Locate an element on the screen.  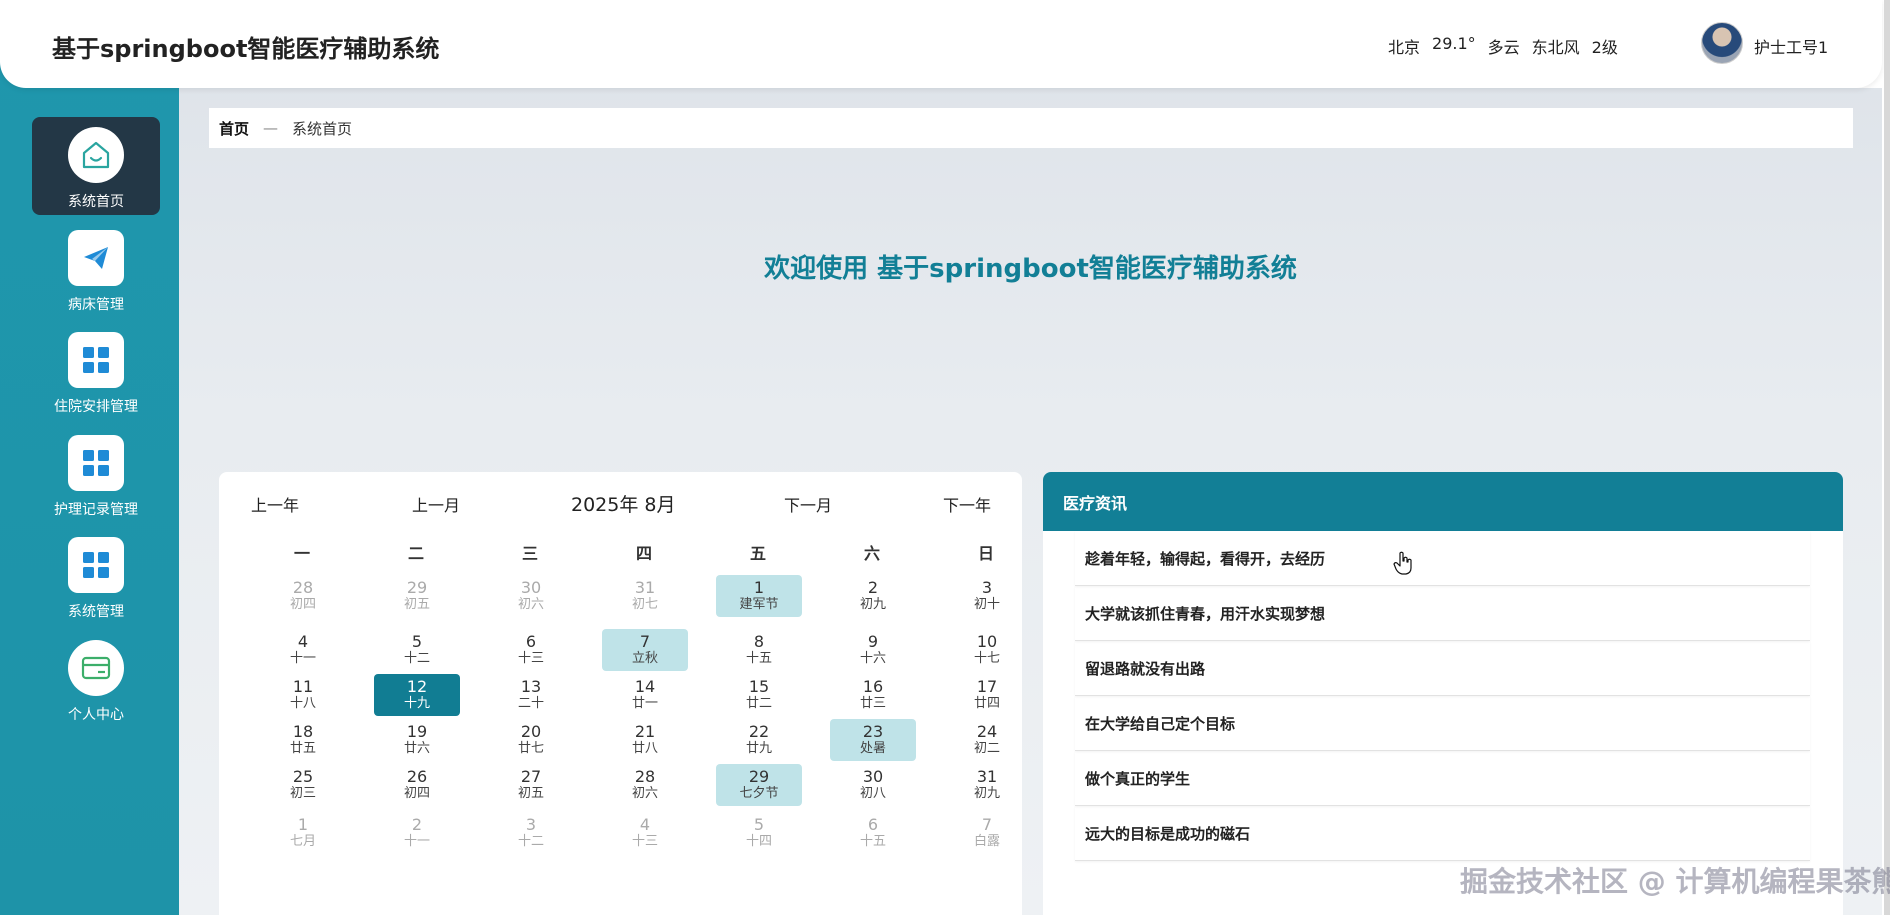
calendar-day: 30 初八 is located at coordinates (873, 785).